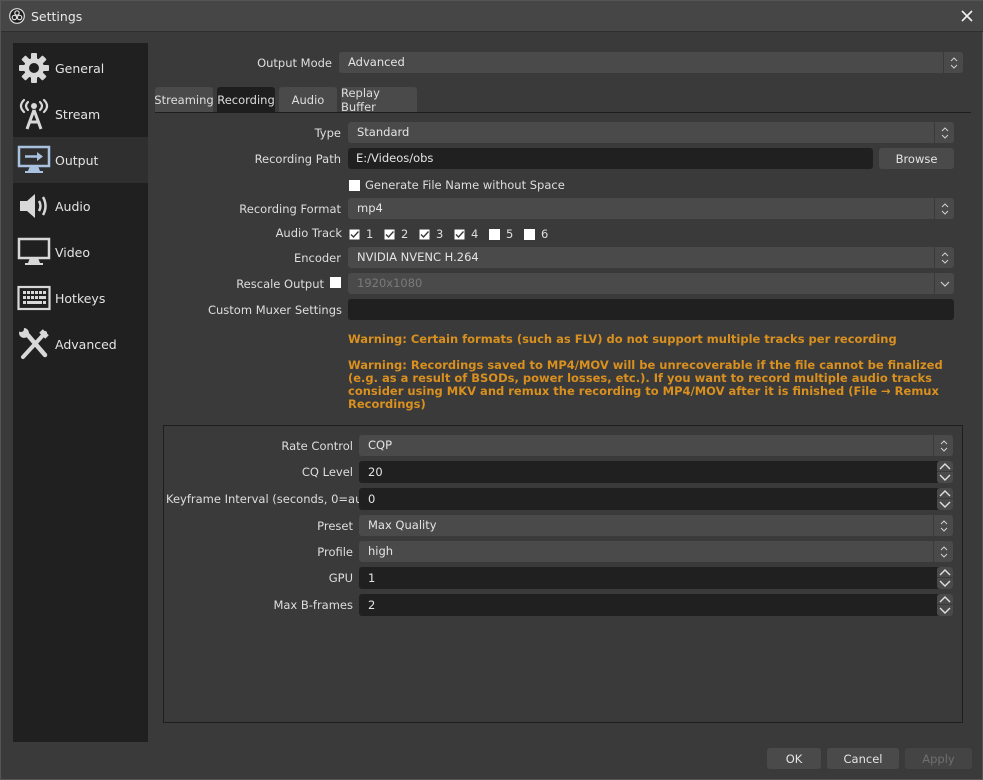 This screenshot has width=983, height=780. I want to click on type-select: Standard, so click(651, 132).